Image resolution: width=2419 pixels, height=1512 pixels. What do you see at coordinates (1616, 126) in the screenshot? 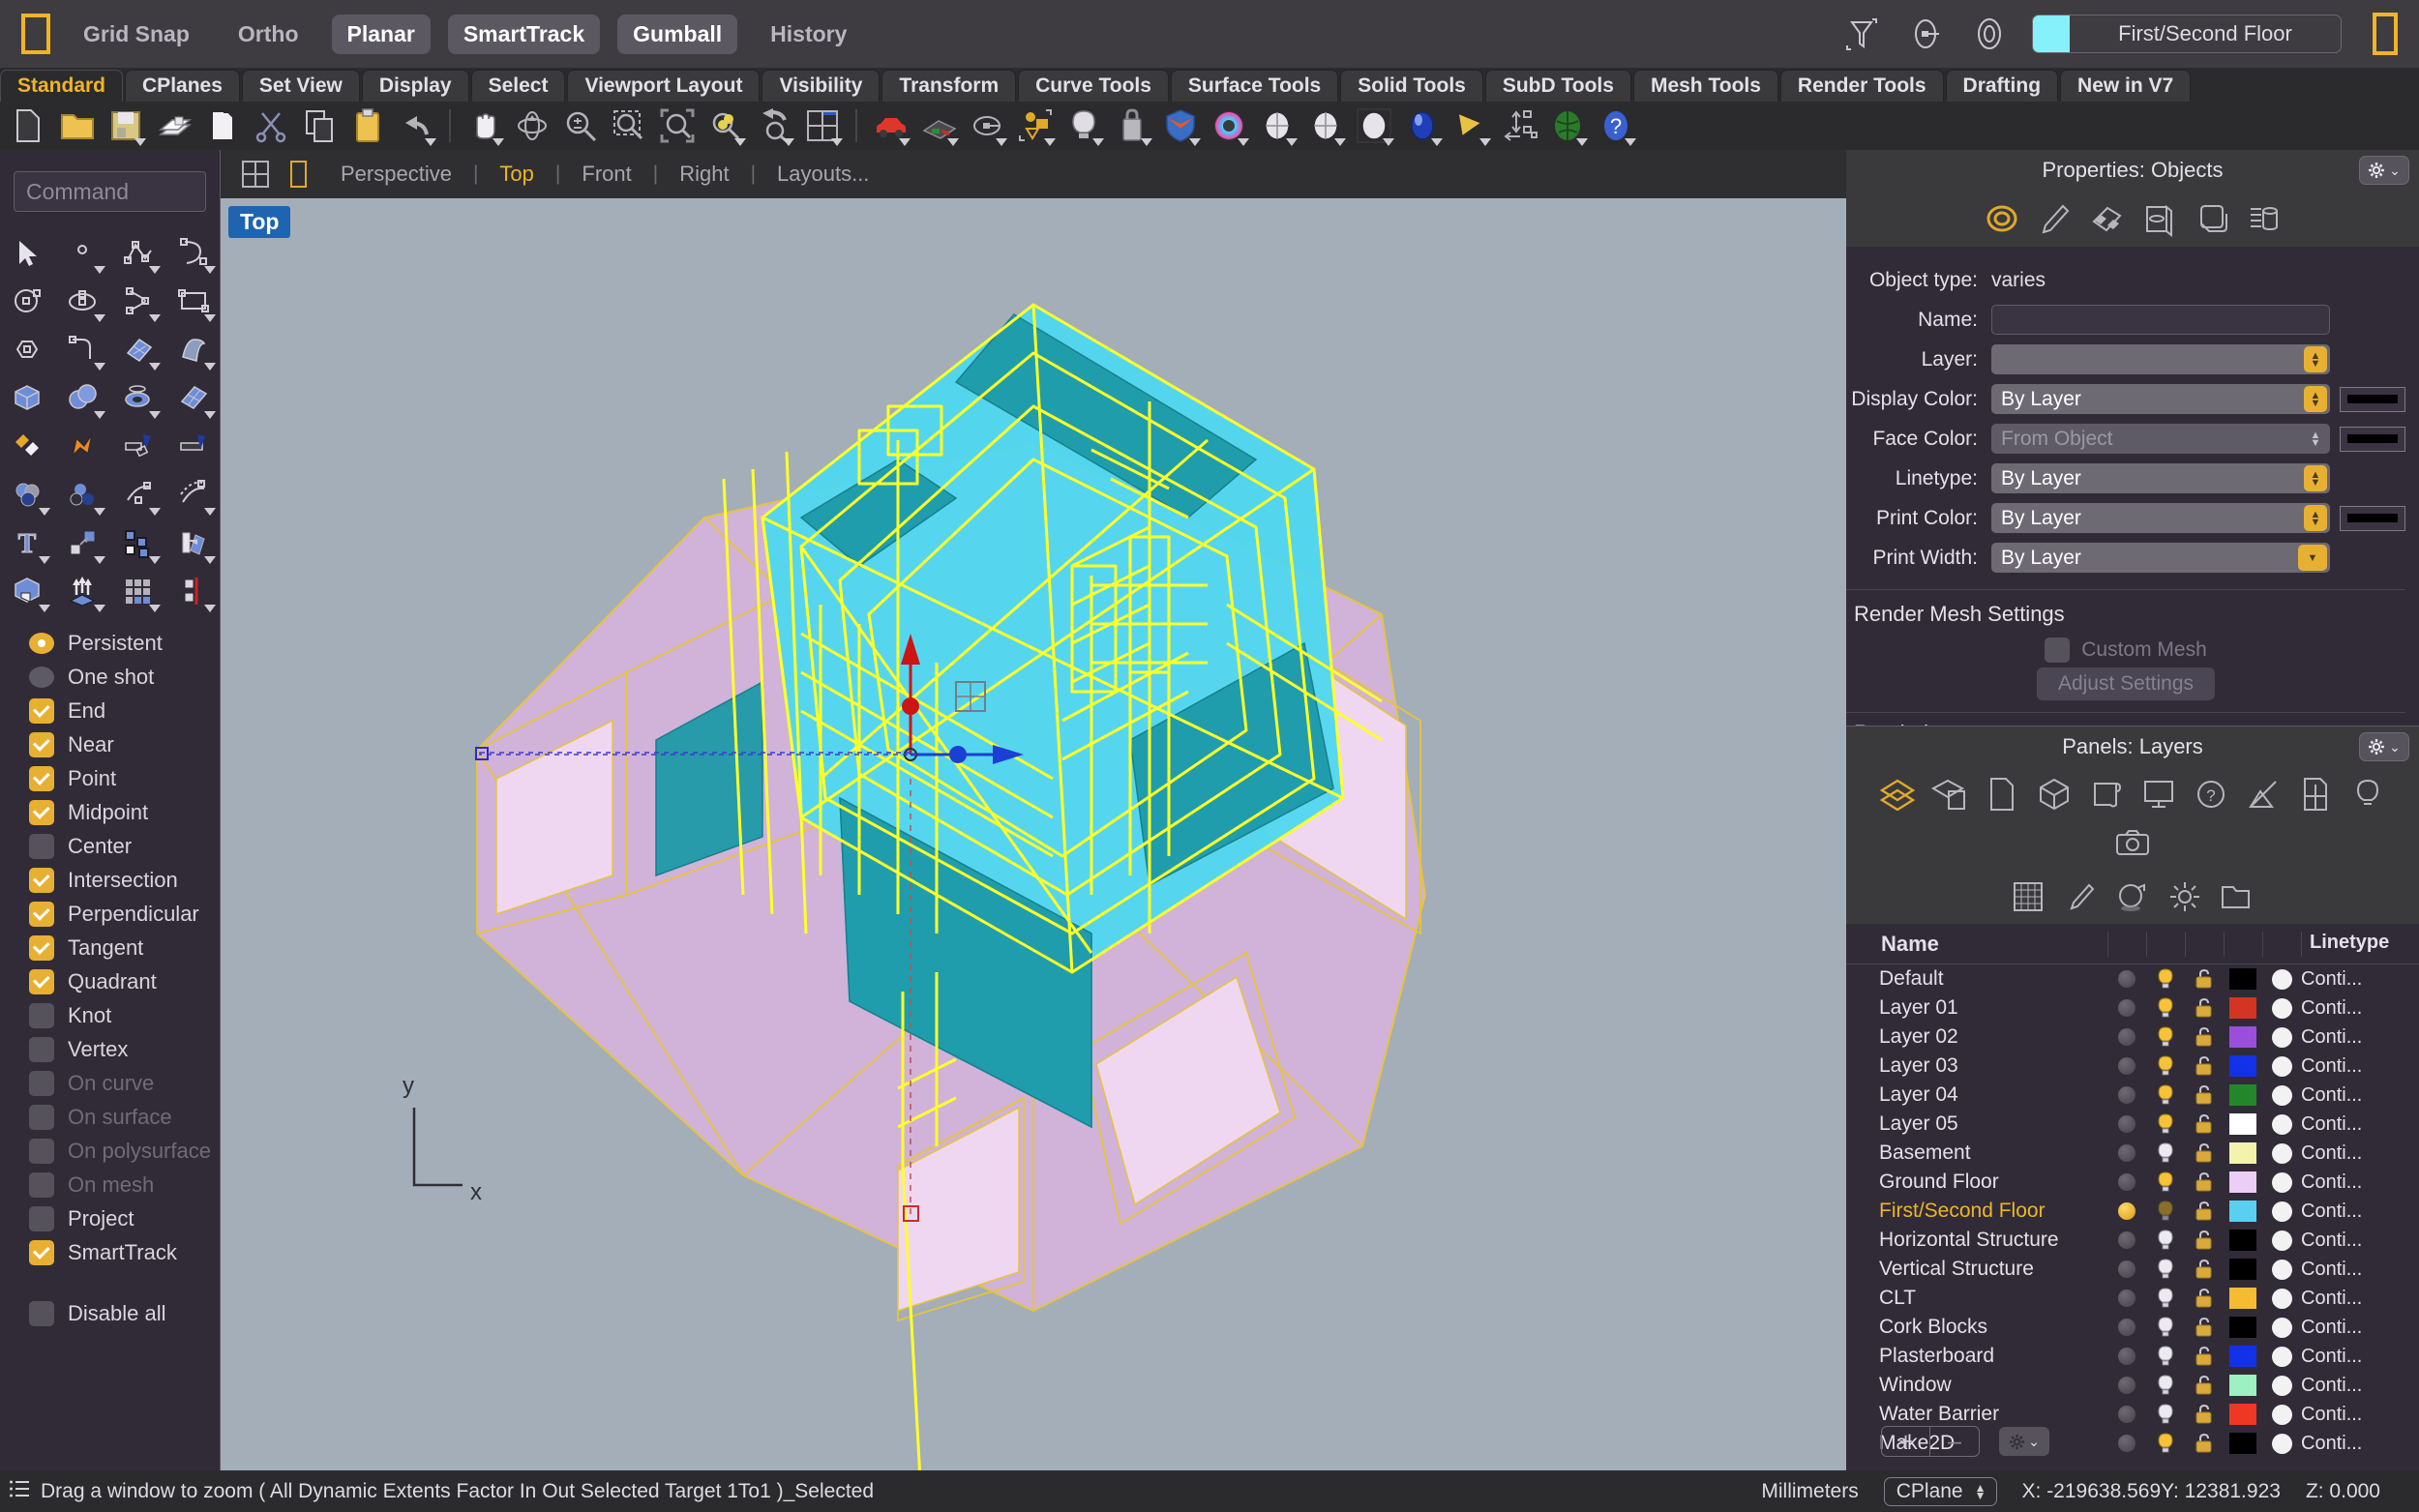
I see `help-icon: ?` at bounding box center [1616, 126].